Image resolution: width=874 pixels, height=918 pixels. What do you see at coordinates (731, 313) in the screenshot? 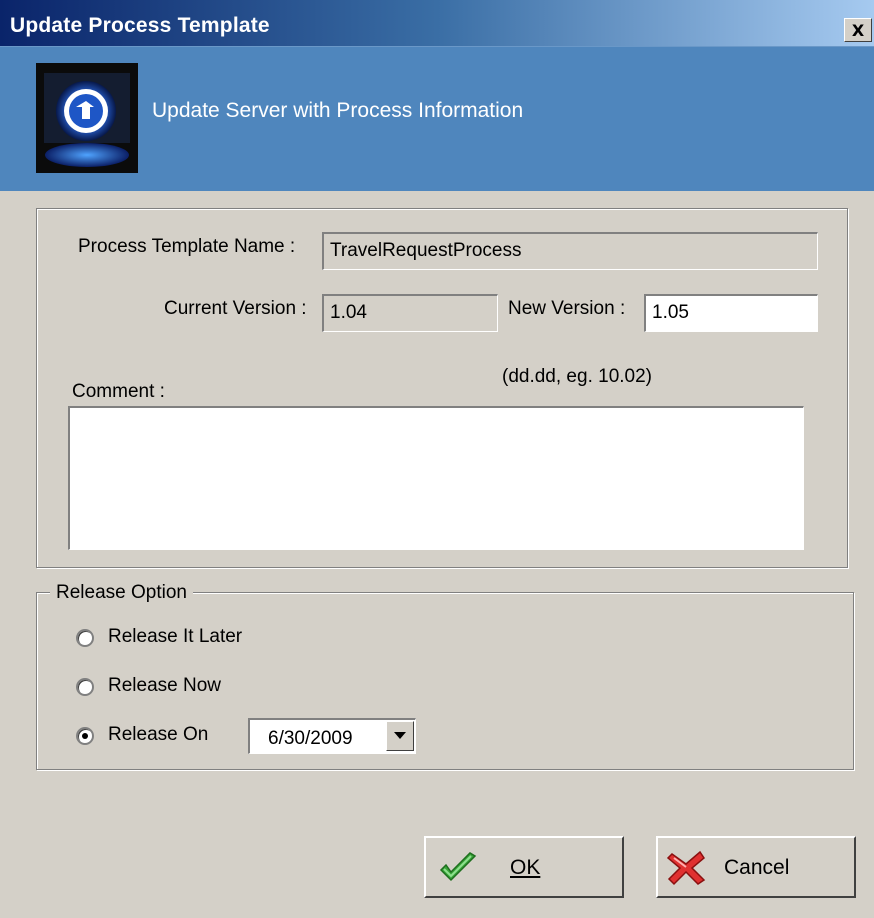
I see `new-version-input: 1.05` at bounding box center [731, 313].